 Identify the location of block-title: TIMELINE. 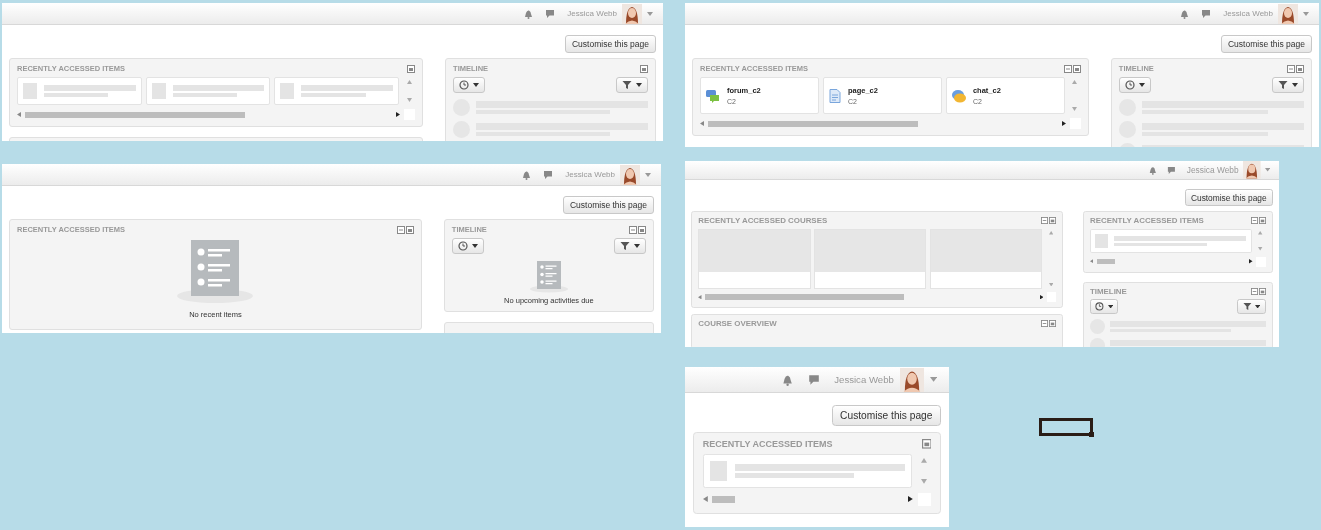
(1108, 291).